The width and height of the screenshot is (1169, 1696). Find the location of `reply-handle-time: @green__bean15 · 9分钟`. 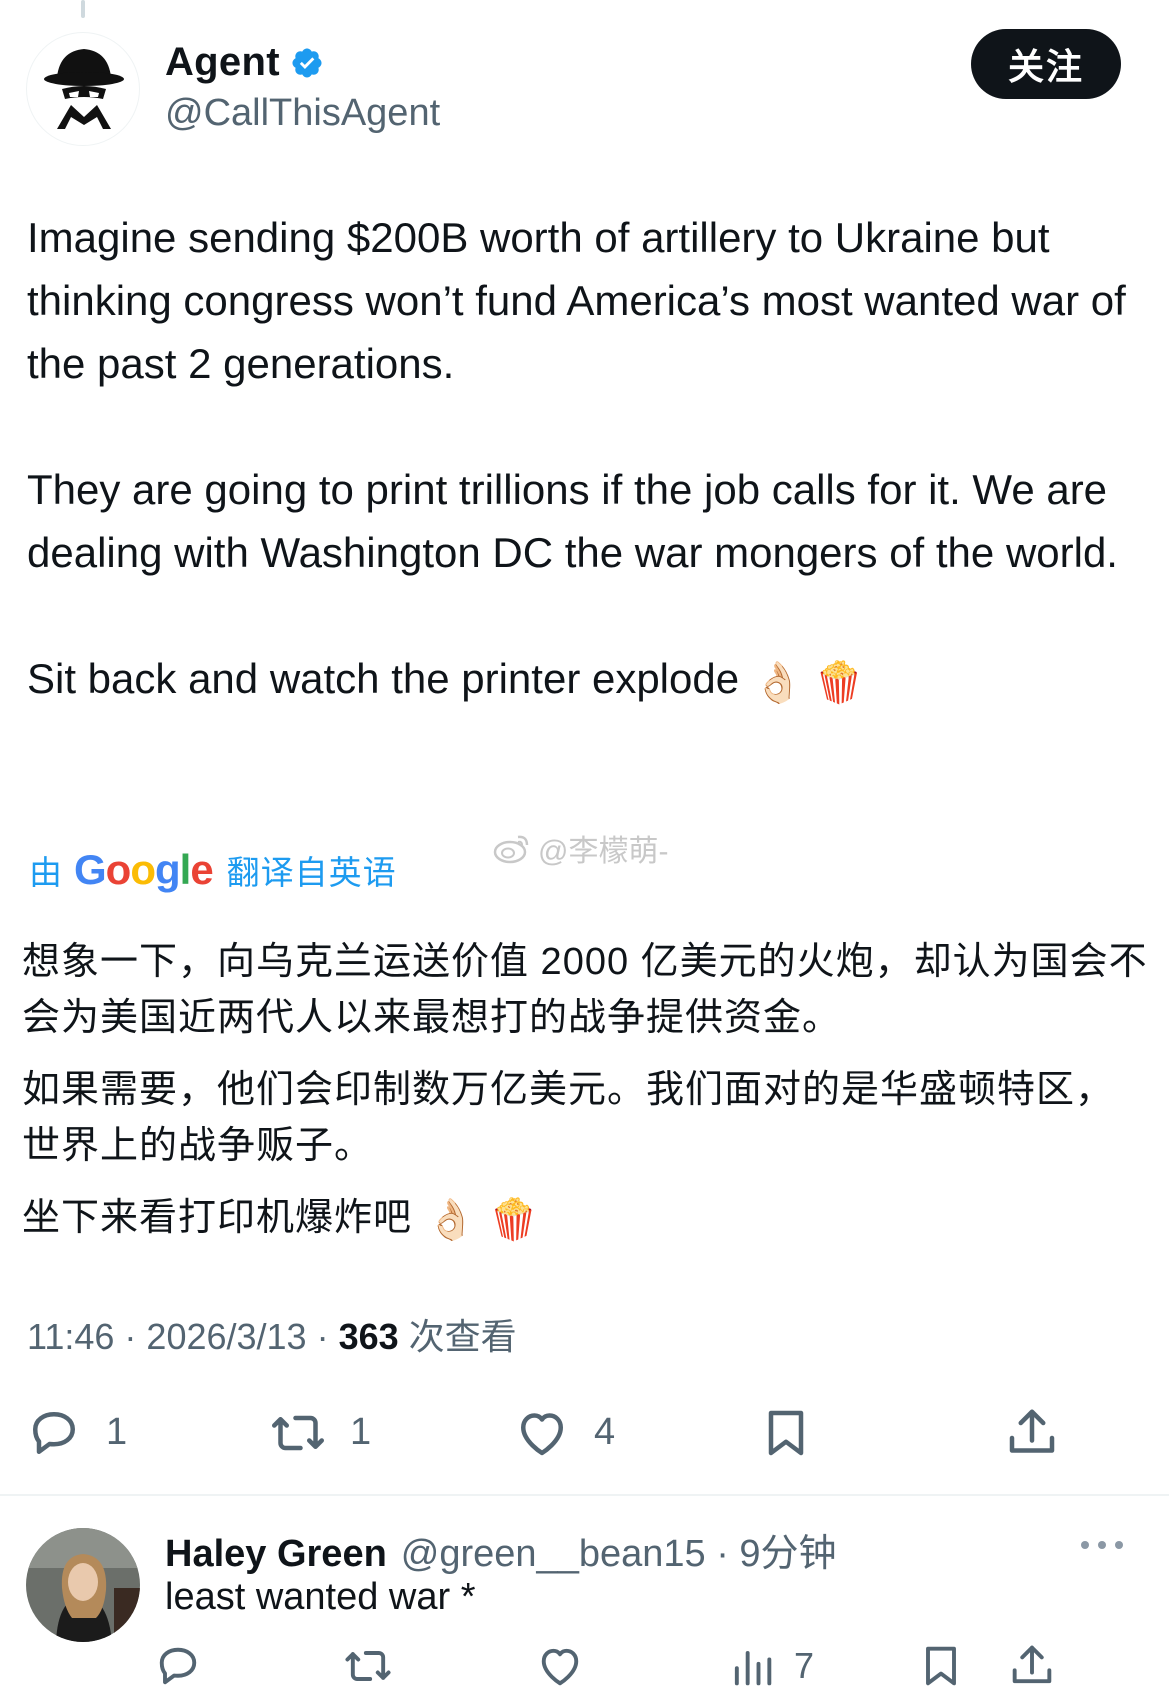

reply-handle-time: @green__bean15 · 9分钟 is located at coordinates (619, 1549).